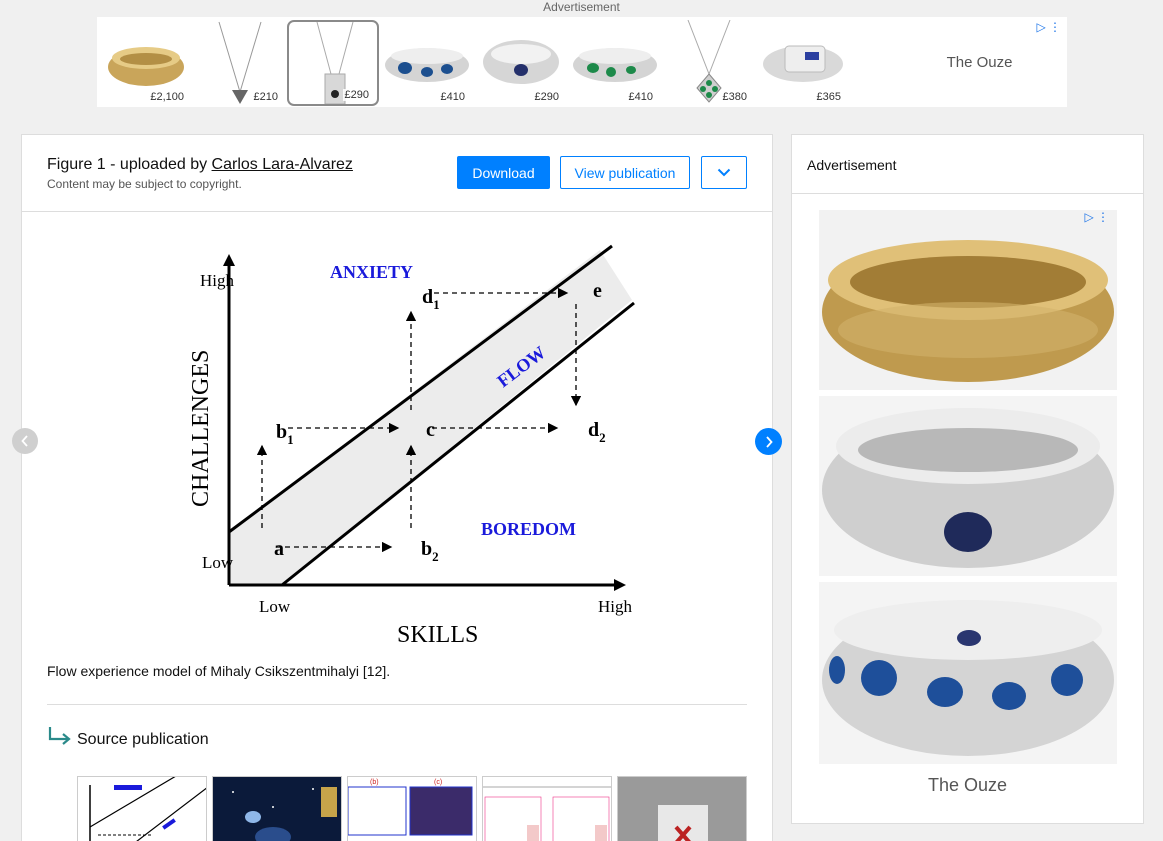  What do you see at coordinates (967, 164) in the screenshot?
I see `side-ad-header: Advertisement` at bounding box center [967, 164].